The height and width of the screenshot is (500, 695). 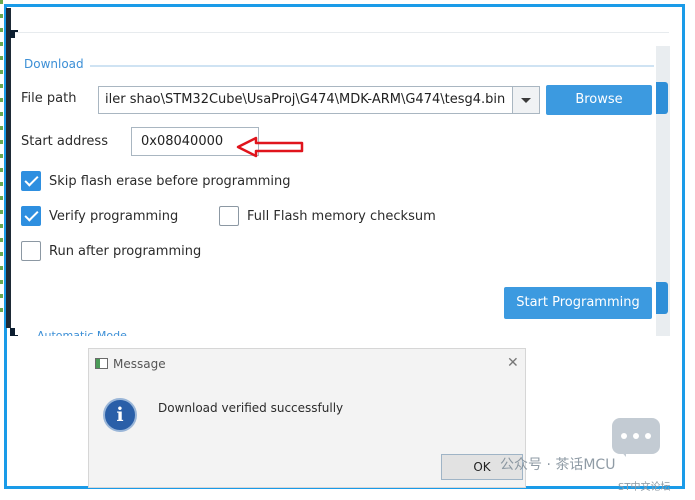 What do you see at coordinates (525, 100) in the screenshot?
I see `chevron-down-icon` at bounding box center [525, 100].